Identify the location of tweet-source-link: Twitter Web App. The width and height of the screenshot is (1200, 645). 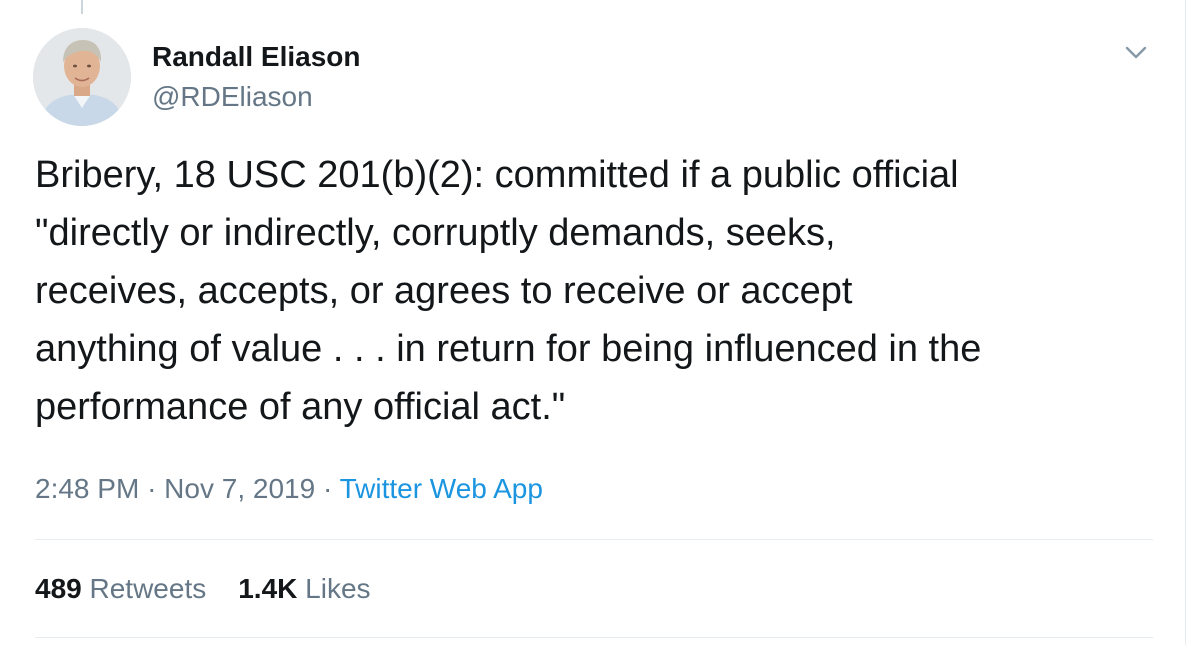
(441, 488).